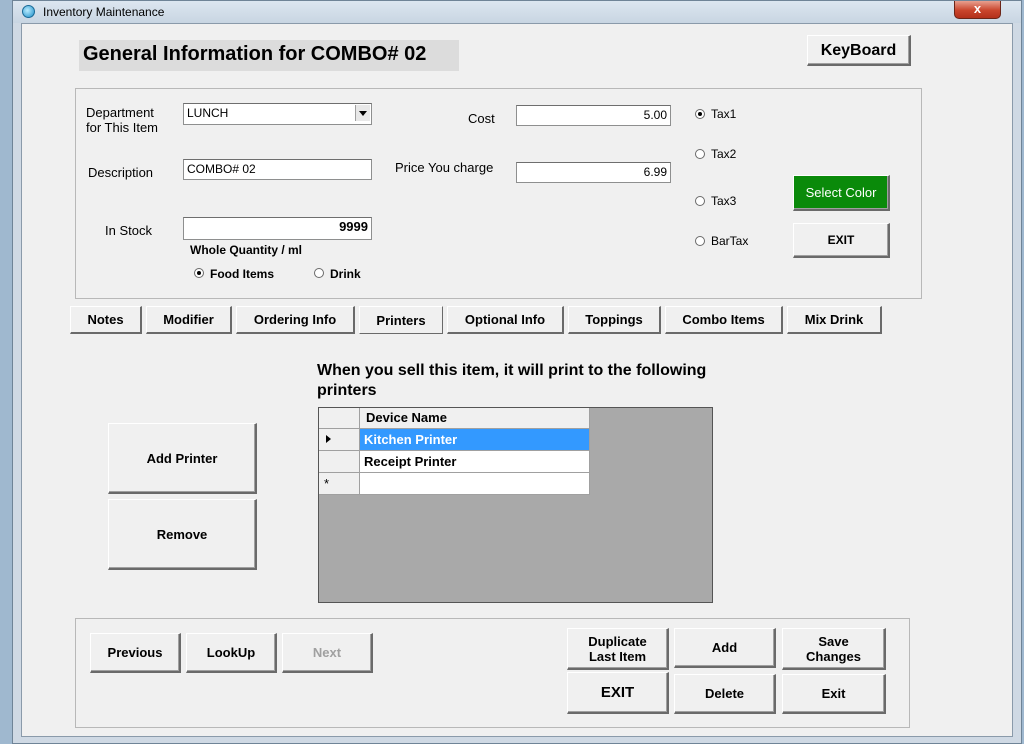 This screenshot has width=1024, height=744. I want to click on page-title: General Information for COMBO# 02, so click(255, 54).